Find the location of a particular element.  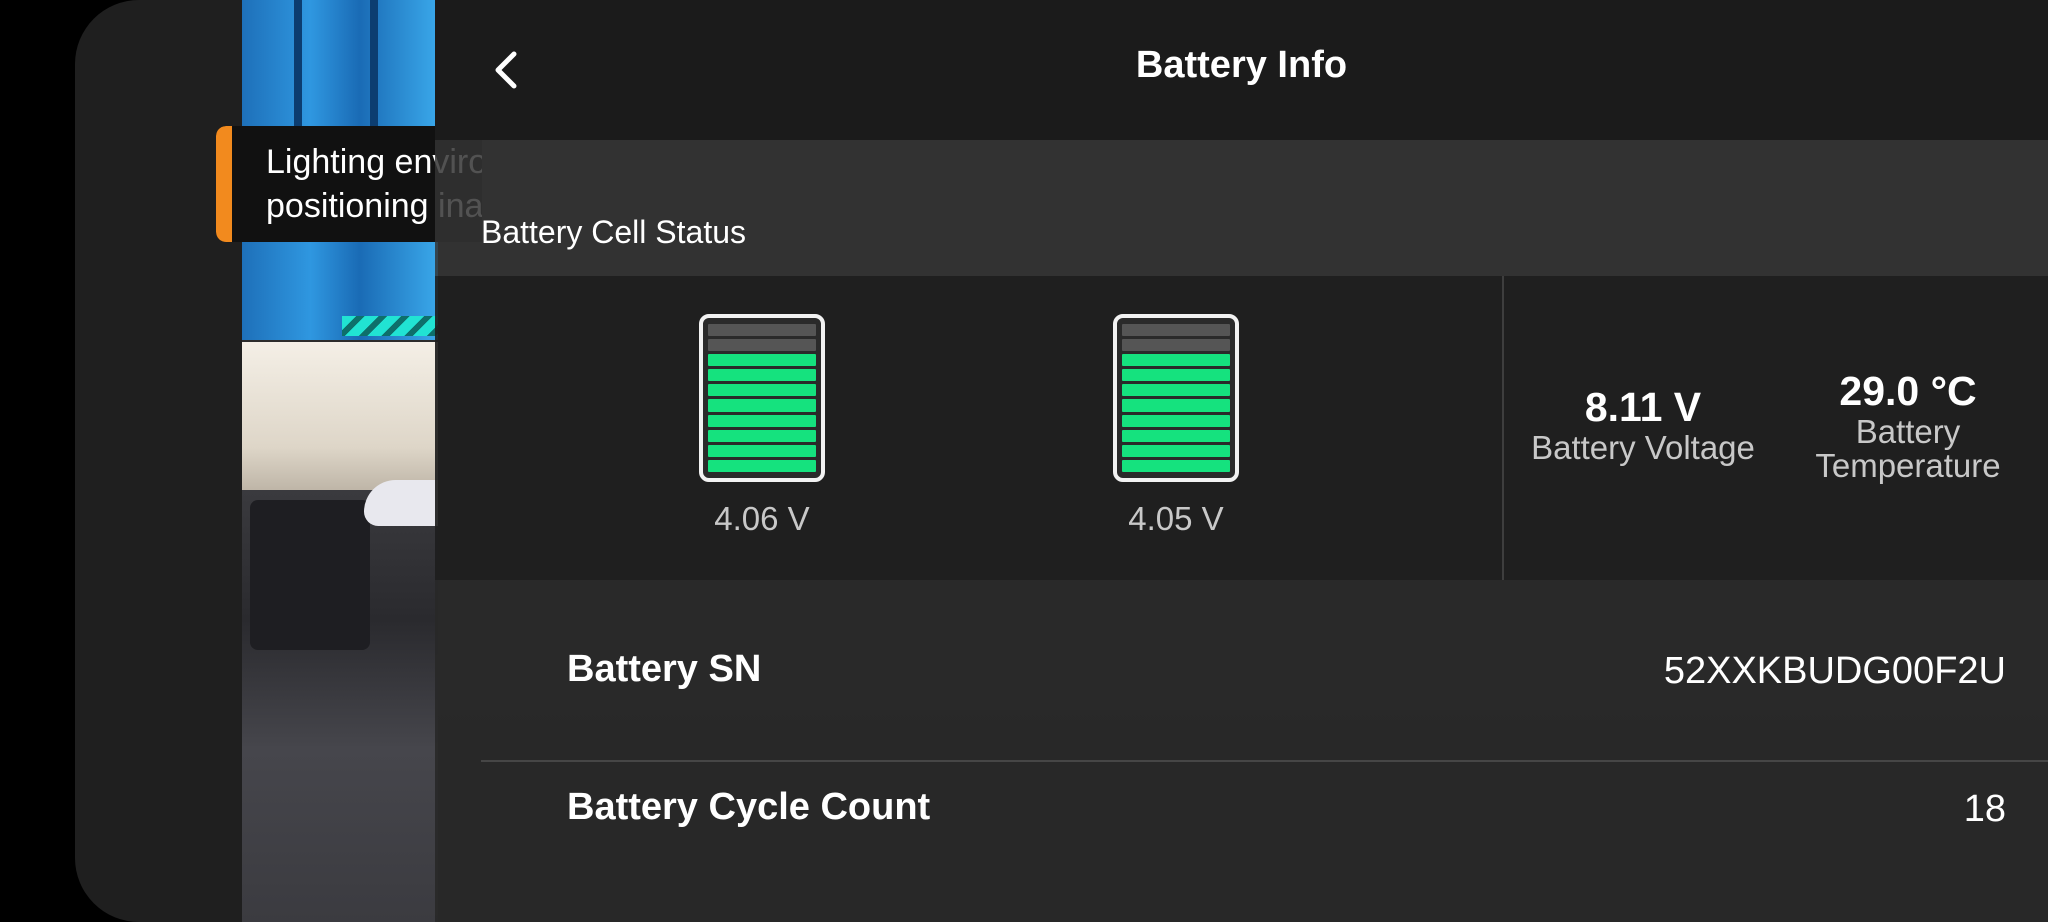

detail-row-battery-sn: Battery SN 52XXKBUDG00F2U is located at coordinates (1264, 670).